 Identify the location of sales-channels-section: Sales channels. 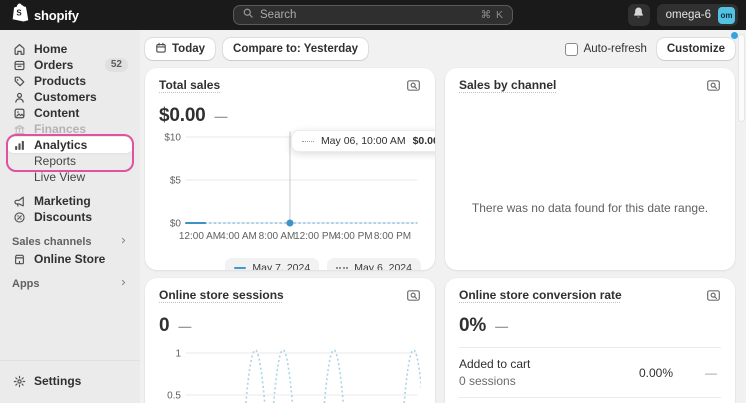
(70, 242).